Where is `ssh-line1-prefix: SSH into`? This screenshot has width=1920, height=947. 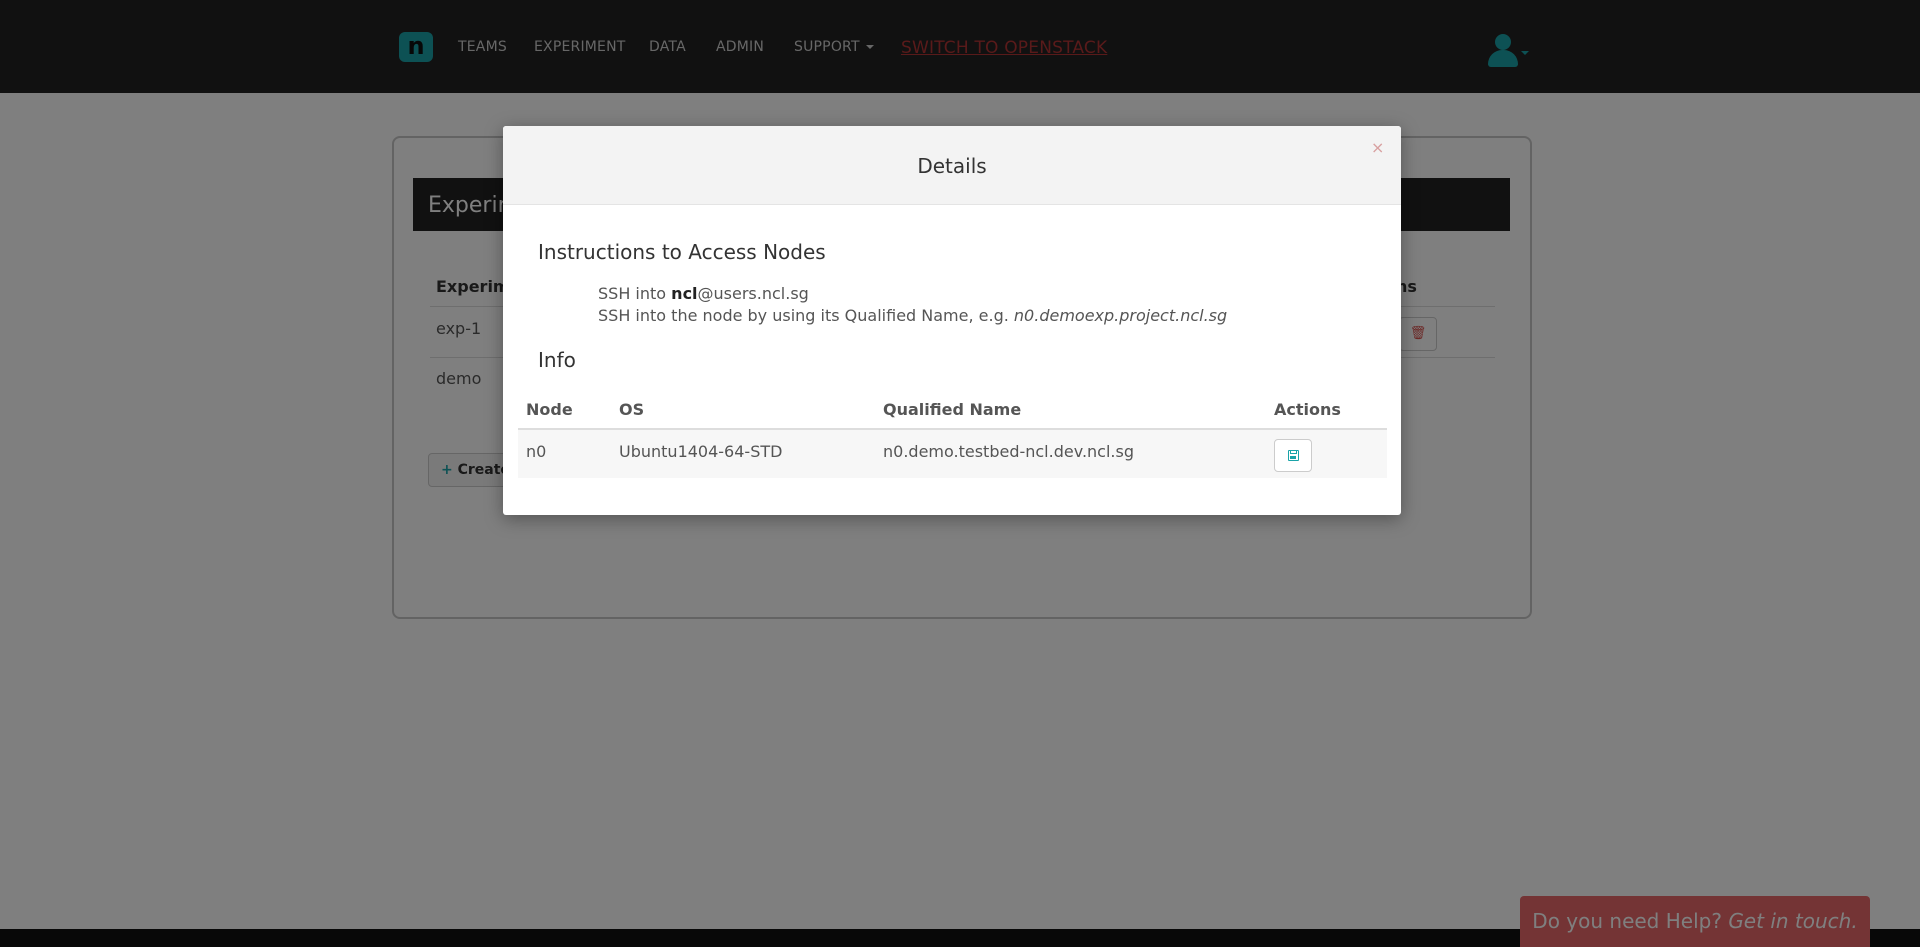
ssh-line1-prefix: SSH into is located at coordinates (635, 293).